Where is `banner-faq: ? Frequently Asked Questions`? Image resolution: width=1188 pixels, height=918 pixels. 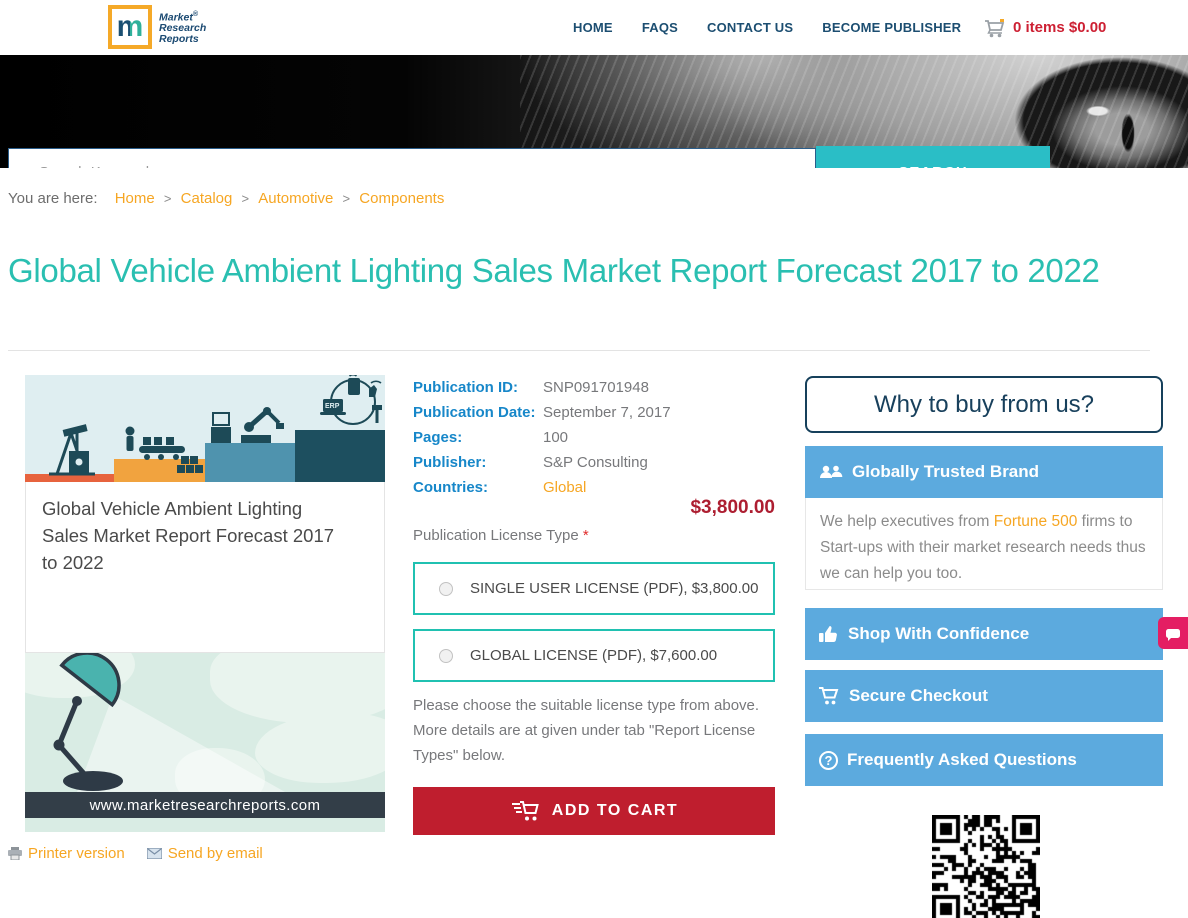 banner-faq: ? Frequently Asked Questions is located at coordinates (984, 760).